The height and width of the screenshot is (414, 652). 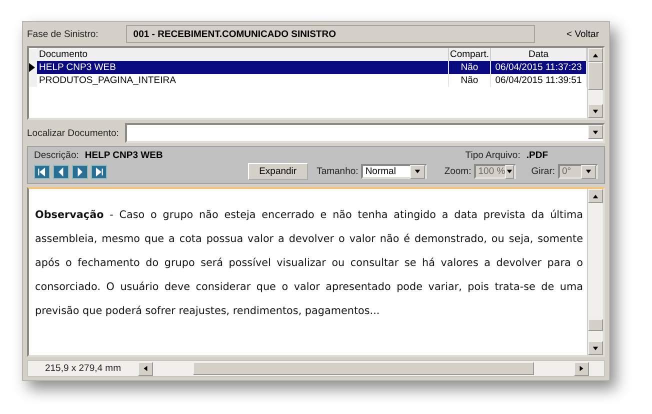 What do you see at coordinates (83, 368) in the screenshot?
I see `page-size-text: 215,9 x 279,4 mm` at bounding box center [83, 368].